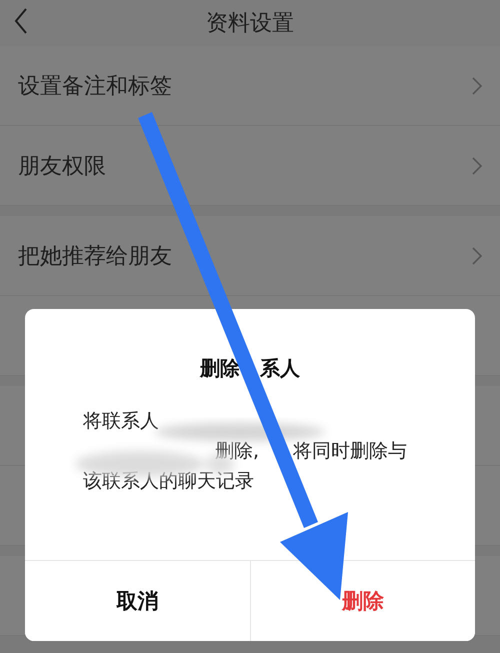 The image size is (500, 653). I want to click on dialog-message: 将联系人, so click(121, 421).